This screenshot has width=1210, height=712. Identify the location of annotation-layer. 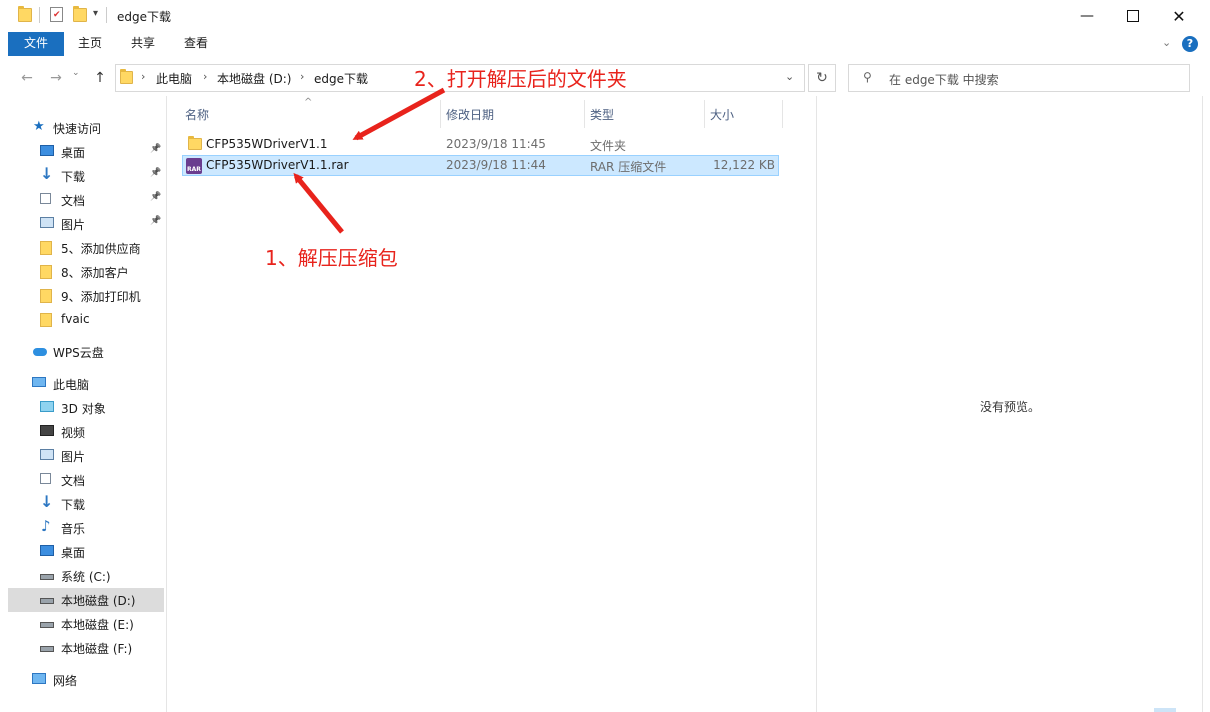
(369, 160).